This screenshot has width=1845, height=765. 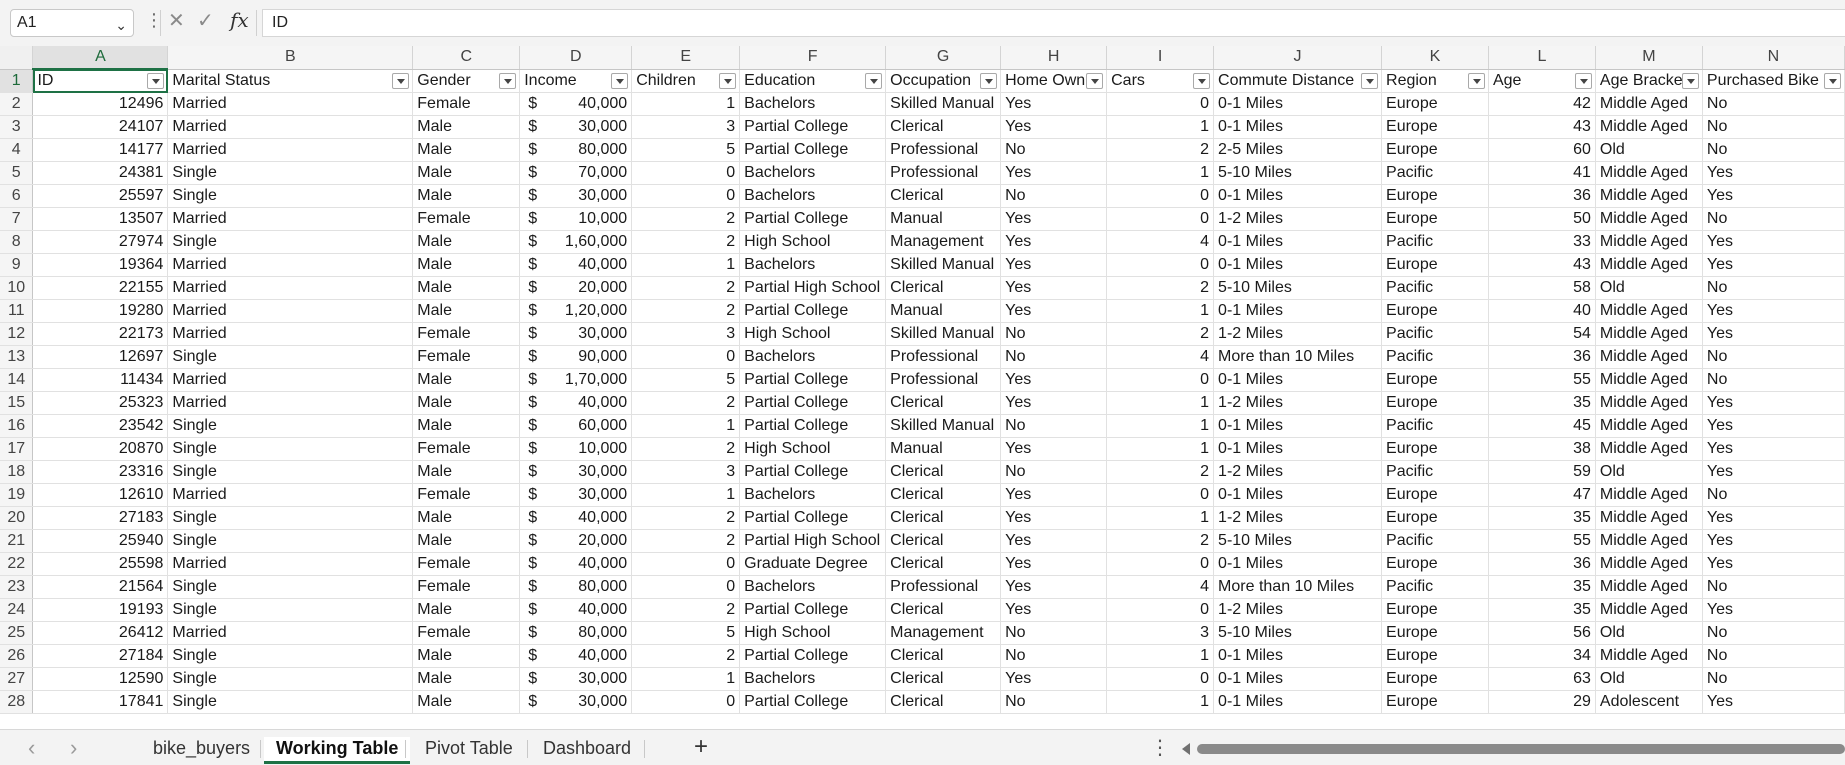 I want to click on table-cell: $1,70,000, so click(x=576, y=380).